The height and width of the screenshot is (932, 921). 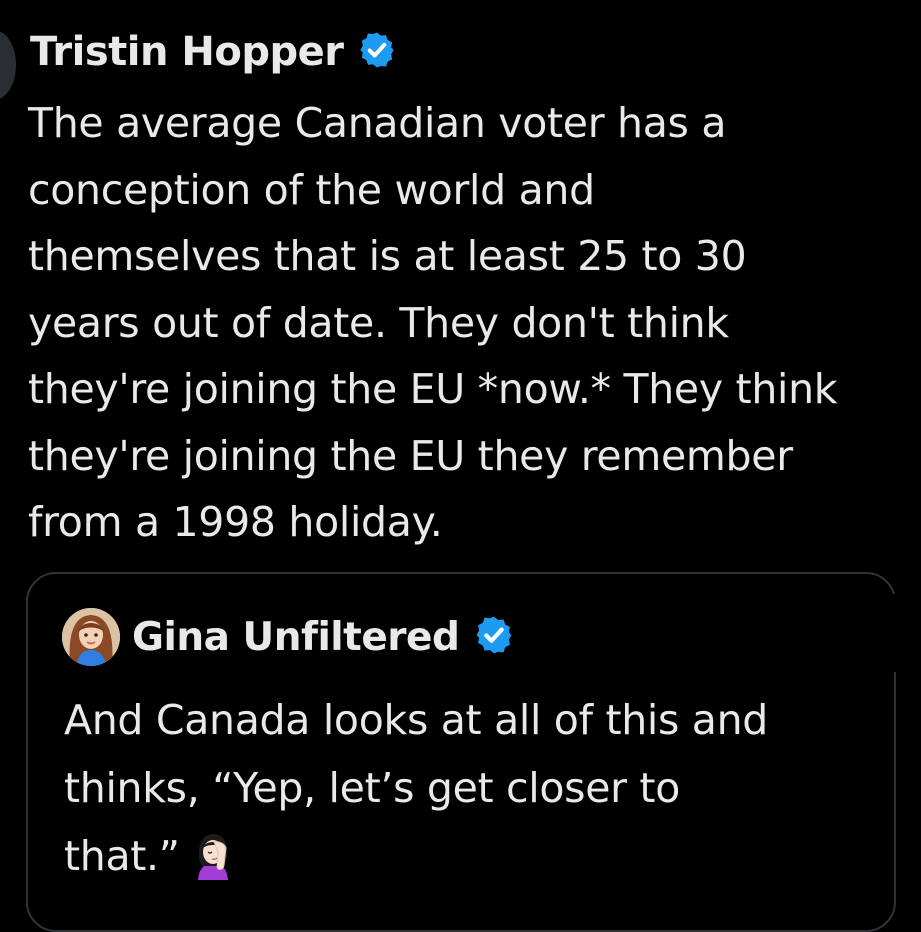 I want to click on tweet-header: Tristin Hopper, so click(x=213, y=52).